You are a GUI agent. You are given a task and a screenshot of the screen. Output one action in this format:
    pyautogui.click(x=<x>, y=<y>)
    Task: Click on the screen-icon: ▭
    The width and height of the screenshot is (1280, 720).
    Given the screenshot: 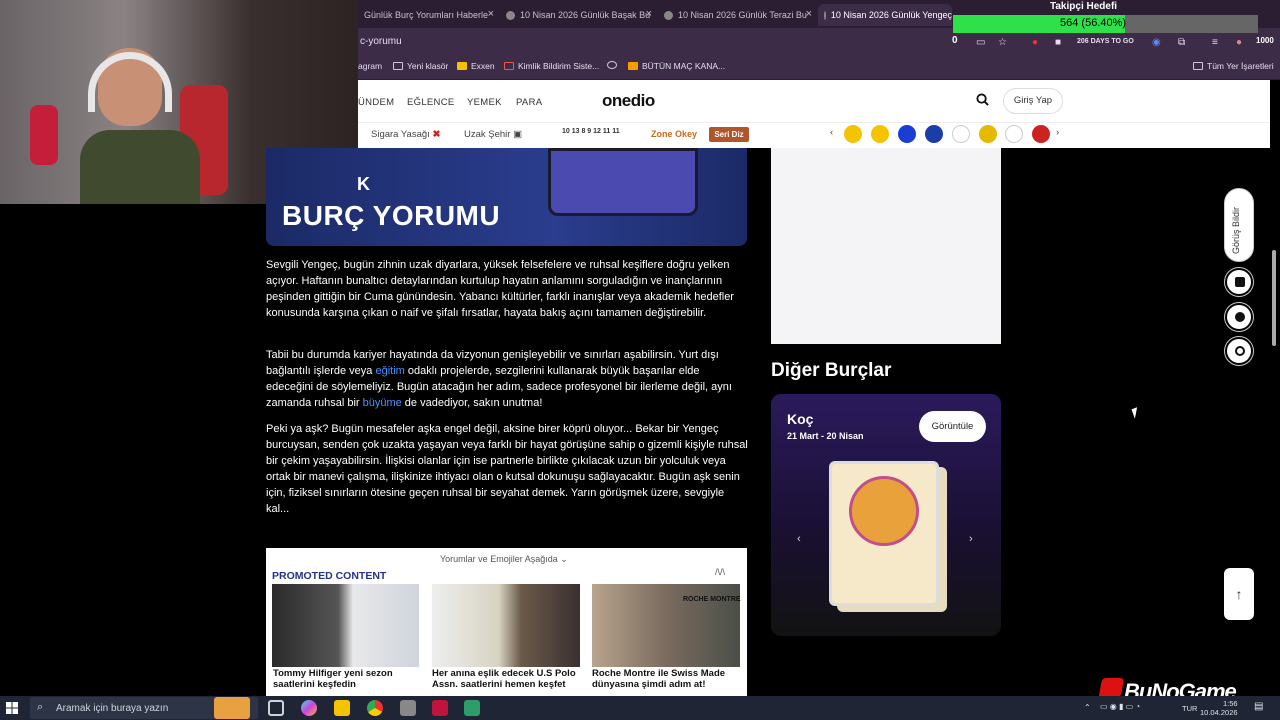 What is the action you would take?
    pyautogui.click(x=980, y=42)
    